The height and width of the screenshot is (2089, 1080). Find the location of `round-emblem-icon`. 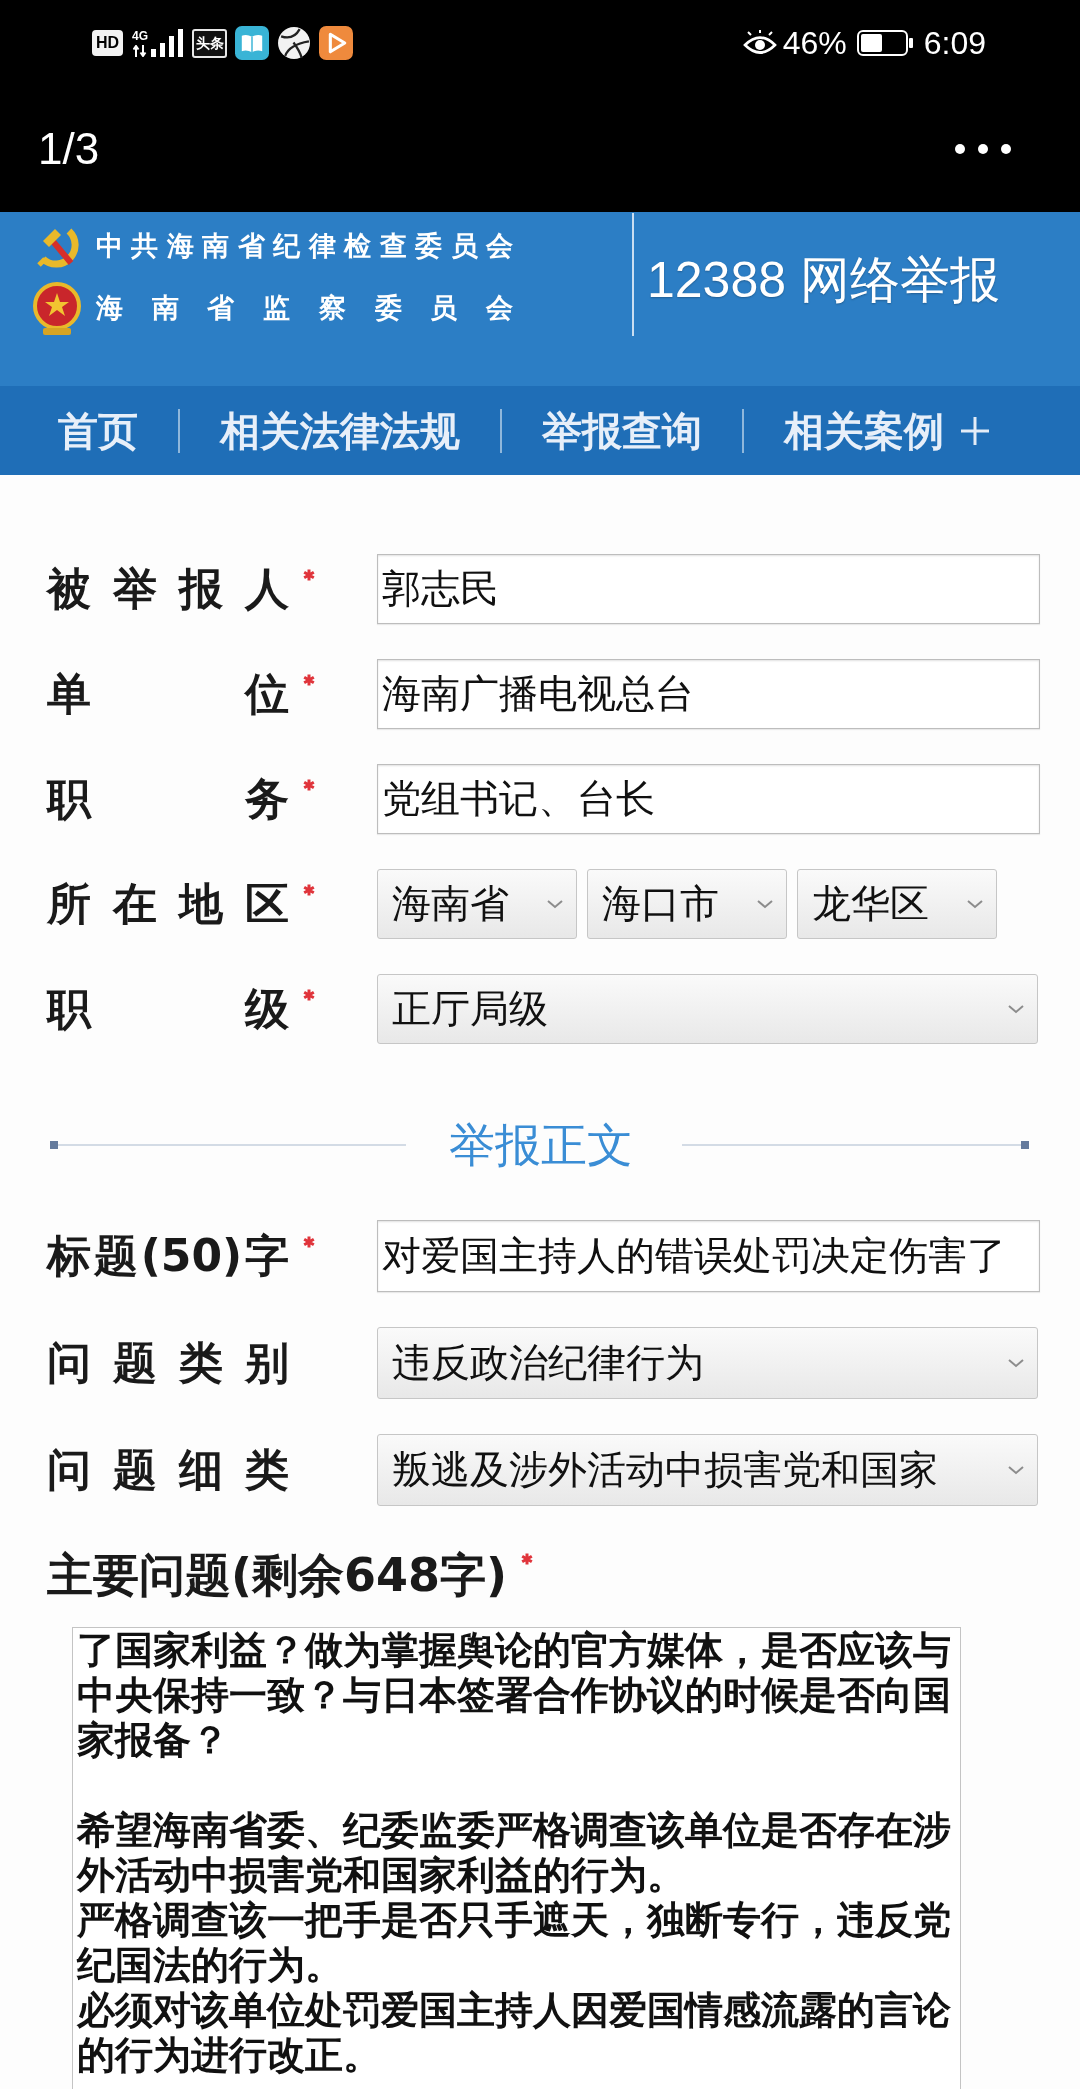

round-emblem-icon is located at coordinates (57, 308).